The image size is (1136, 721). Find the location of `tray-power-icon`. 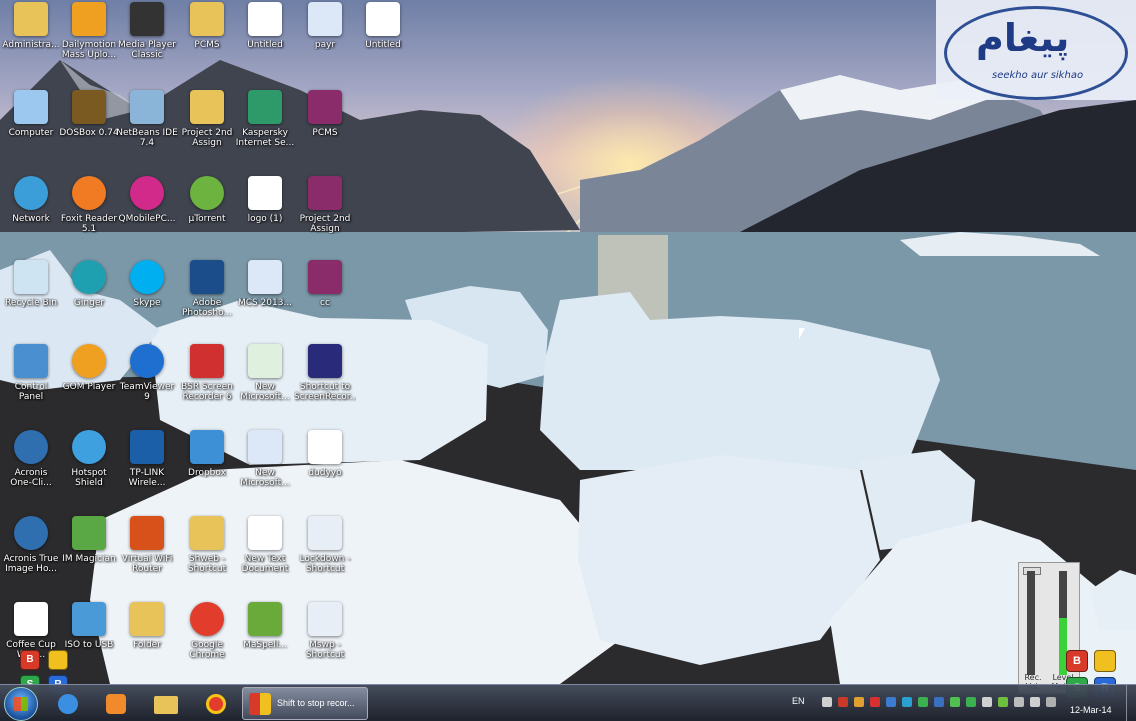

tray-power-icon is located at coordinates (1019, 702).